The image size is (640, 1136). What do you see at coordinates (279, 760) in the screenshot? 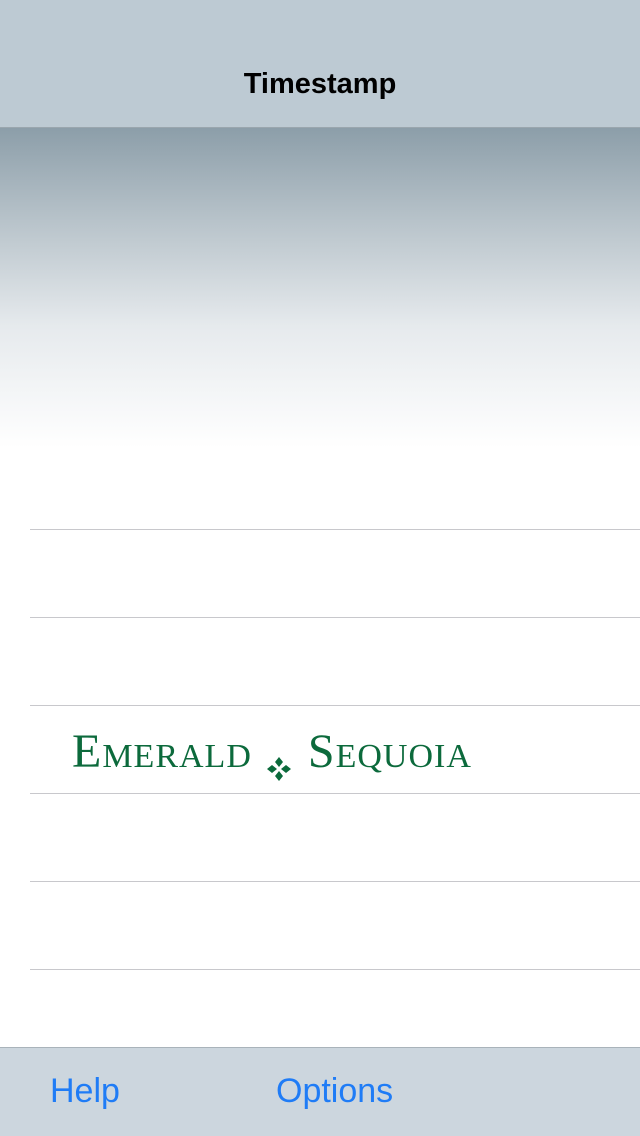
I see `diamond-ornament-icon` at bounding box center [279, 760].